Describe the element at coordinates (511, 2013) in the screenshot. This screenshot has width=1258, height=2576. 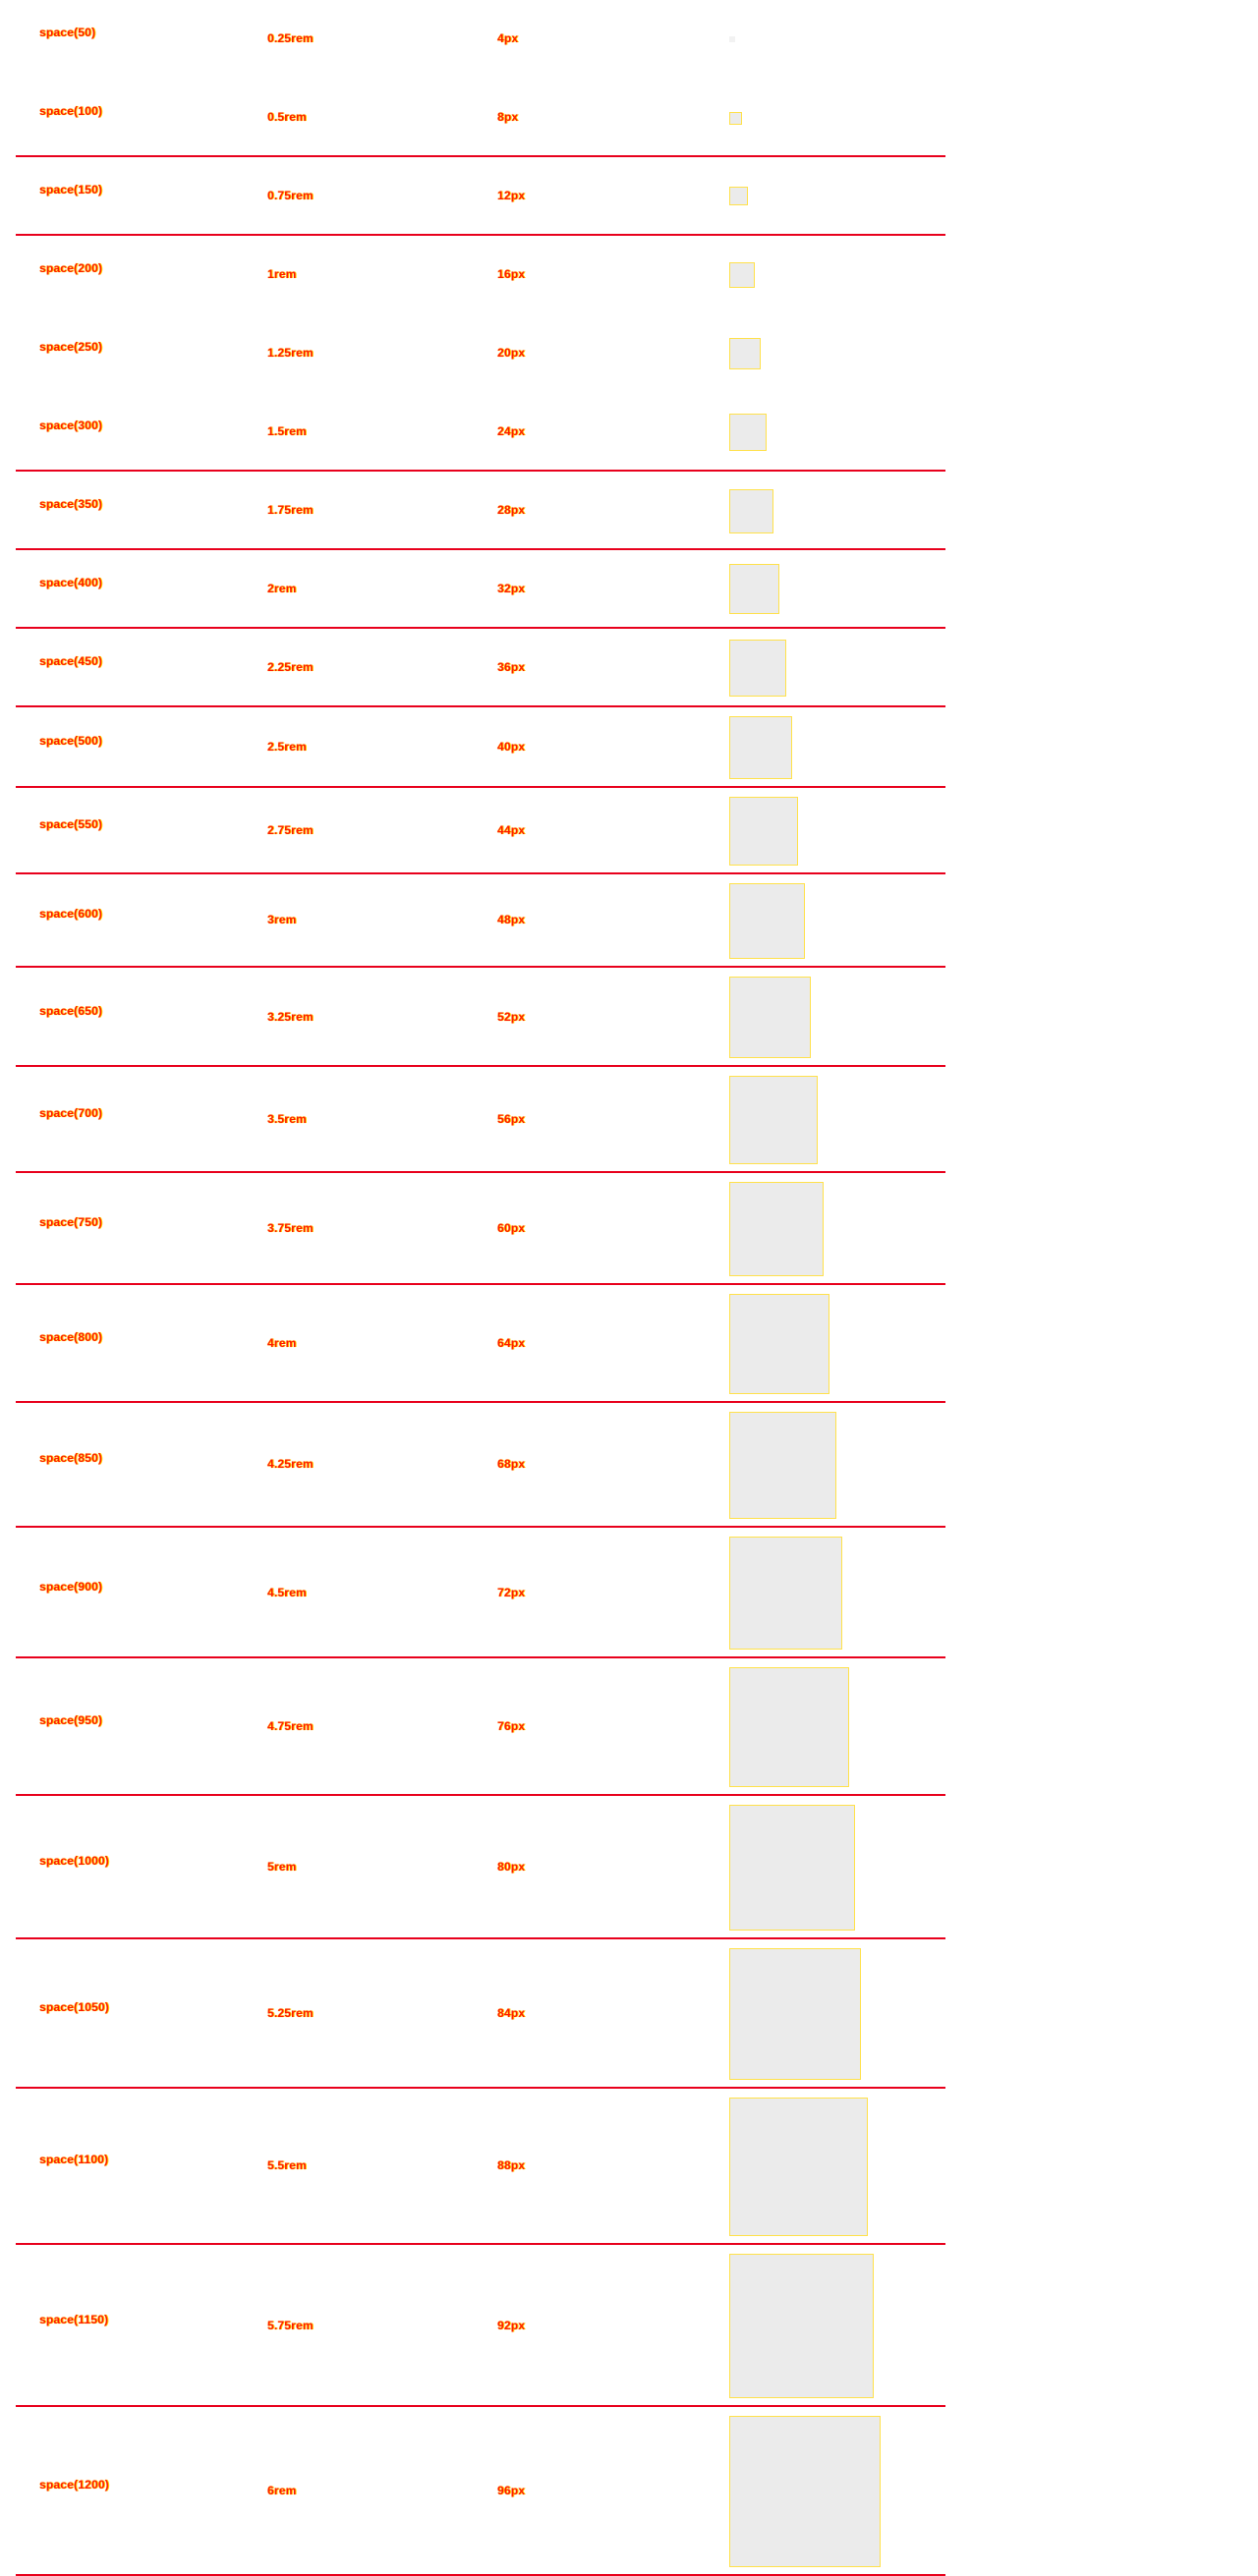
I see `px-value: 84px` at that location.